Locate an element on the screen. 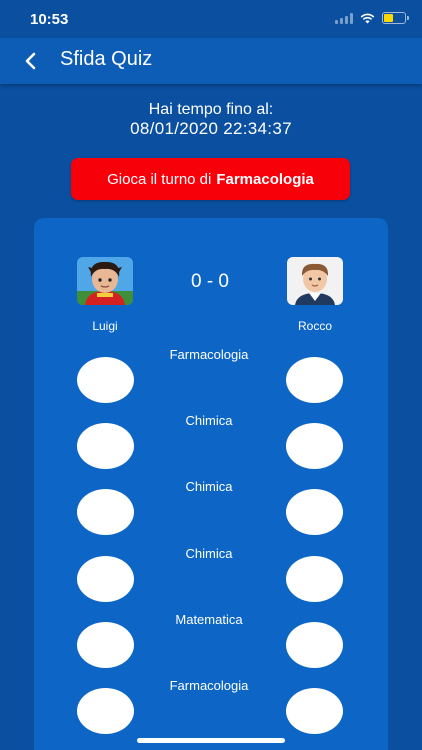 This screenshot has height=750, width=422. match-score: 0 - 0 is located at coordinates (210, 281).